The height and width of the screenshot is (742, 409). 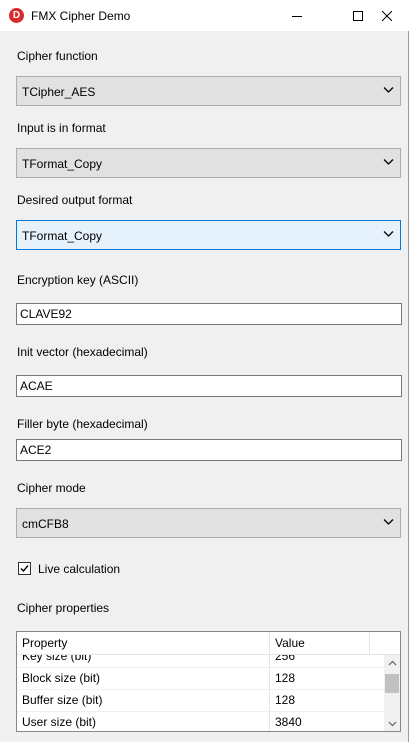 What do you see at coordinates (79, 569) in the screenshot?
I see `live-calculation-label: Live calculation` at bounding box center [79, 569].